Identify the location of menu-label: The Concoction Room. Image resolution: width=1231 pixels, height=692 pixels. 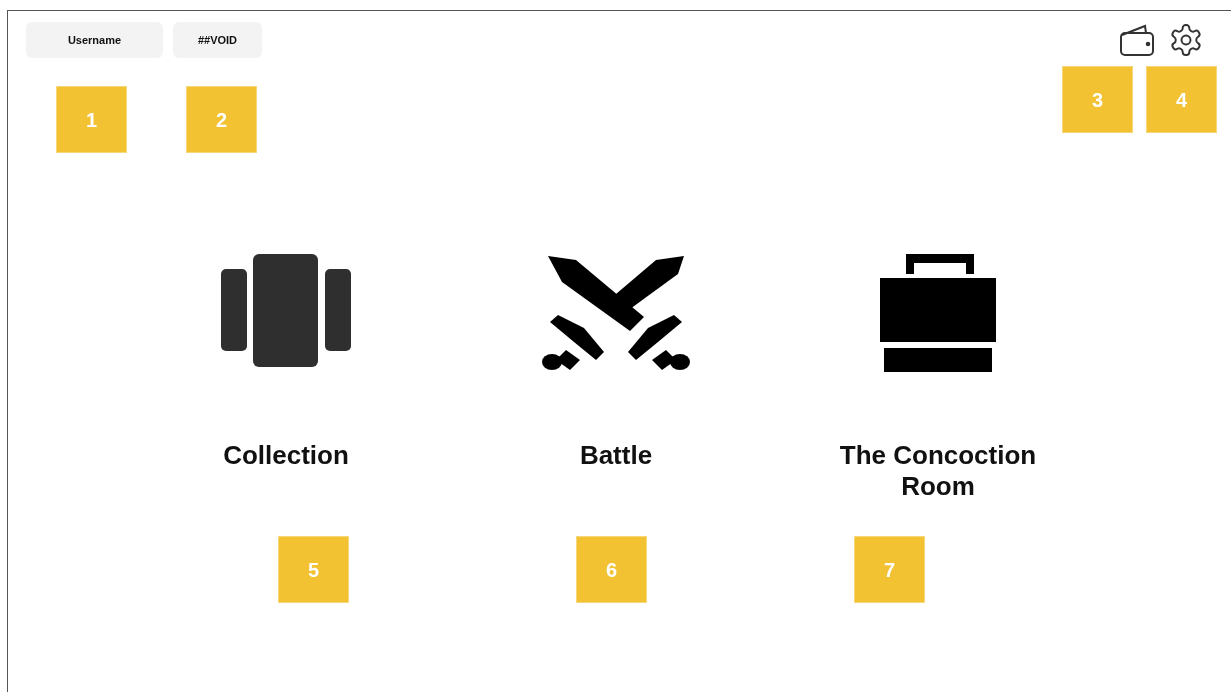
(938, 471).